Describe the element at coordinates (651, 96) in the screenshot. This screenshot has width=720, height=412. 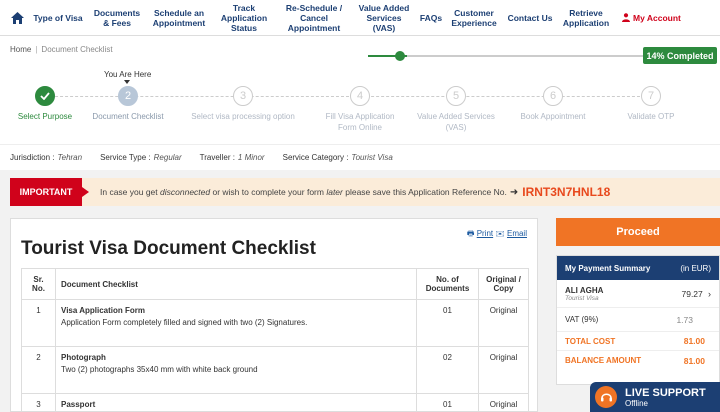
I see `step-number: 7` at that location.